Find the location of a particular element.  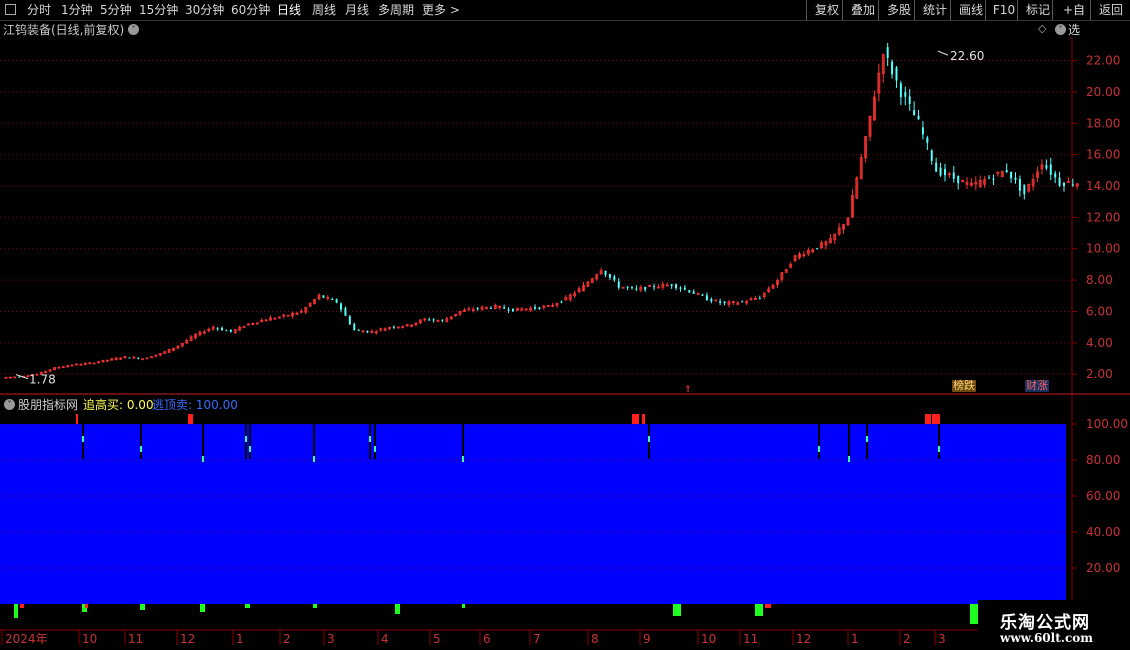

multi-stock-button: 多股 is located at coordinates (898, 10).